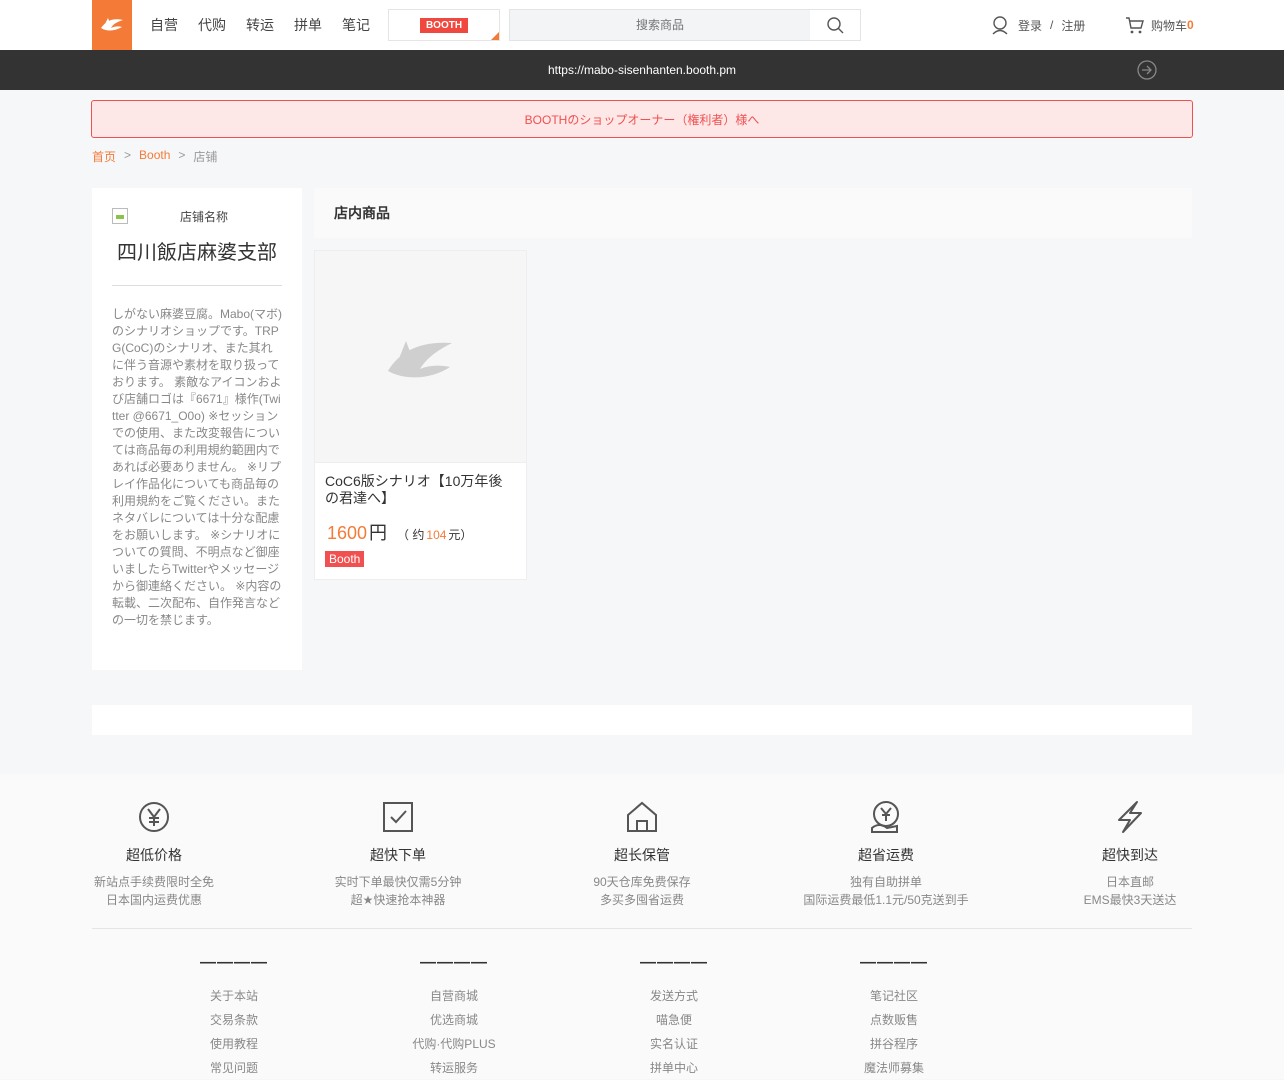 The image size is (1284, 1080). I want to click on footer-link: 优选商城, so click(454, 1020).